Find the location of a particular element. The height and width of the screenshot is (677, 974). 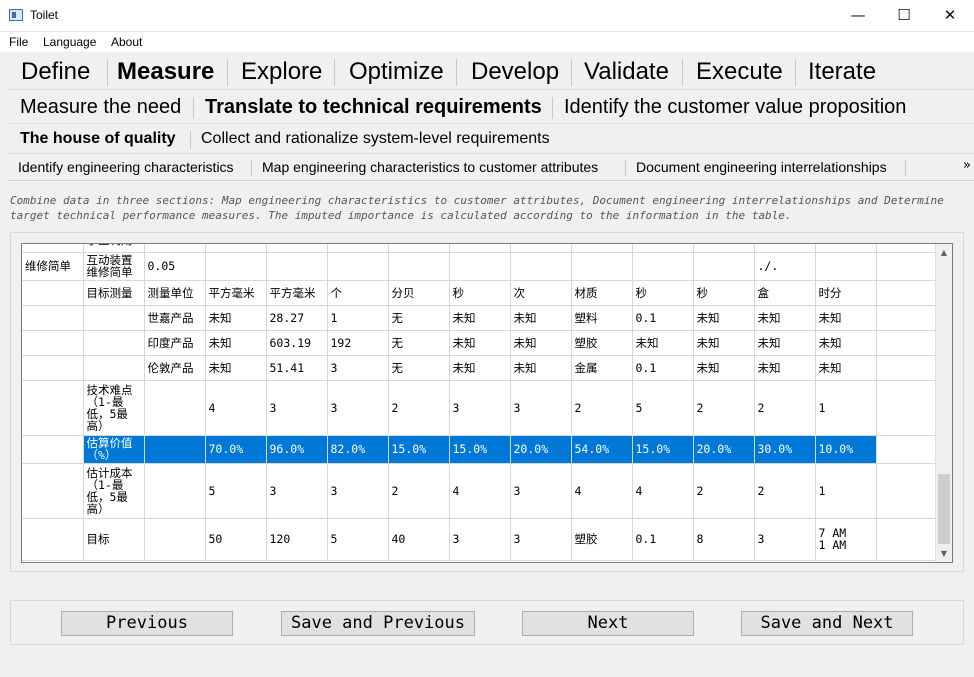

table-cell: 20.0% is located at coordinates (724, 449).